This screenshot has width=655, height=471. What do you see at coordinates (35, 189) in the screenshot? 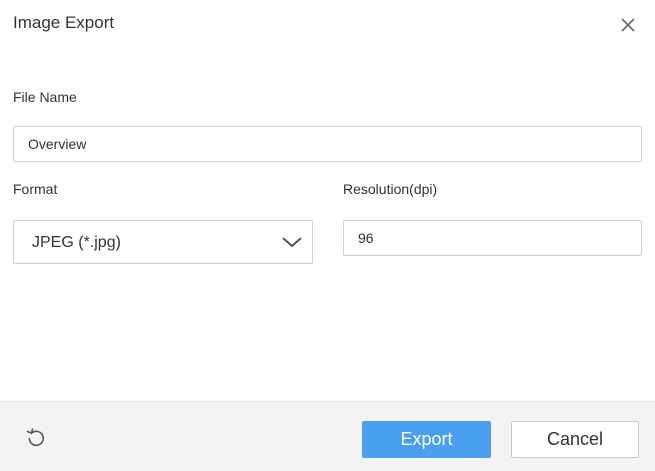
I see `format-label: Format` at bounding box center [35, 189].